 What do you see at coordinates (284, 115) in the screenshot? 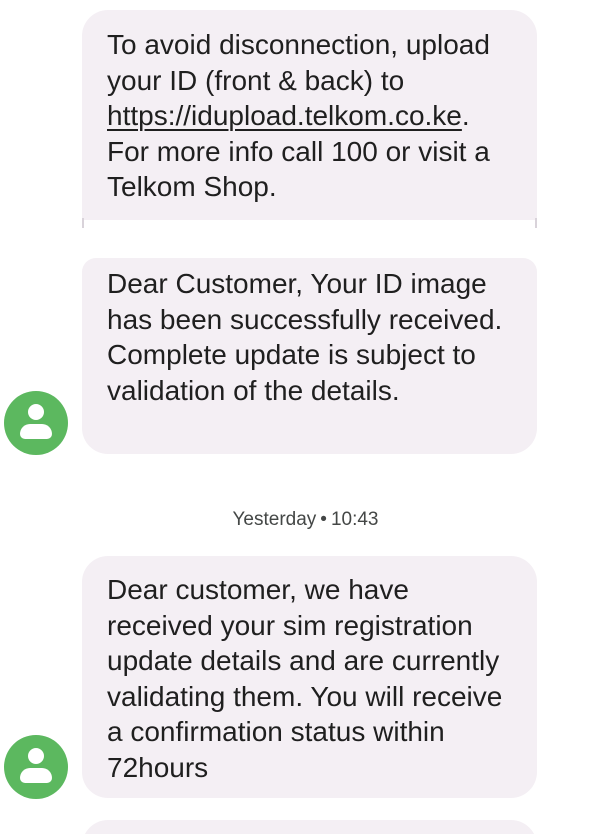
I see `message-link: https://idupload.telkom.co.ke` at bounding box center [284, 115].